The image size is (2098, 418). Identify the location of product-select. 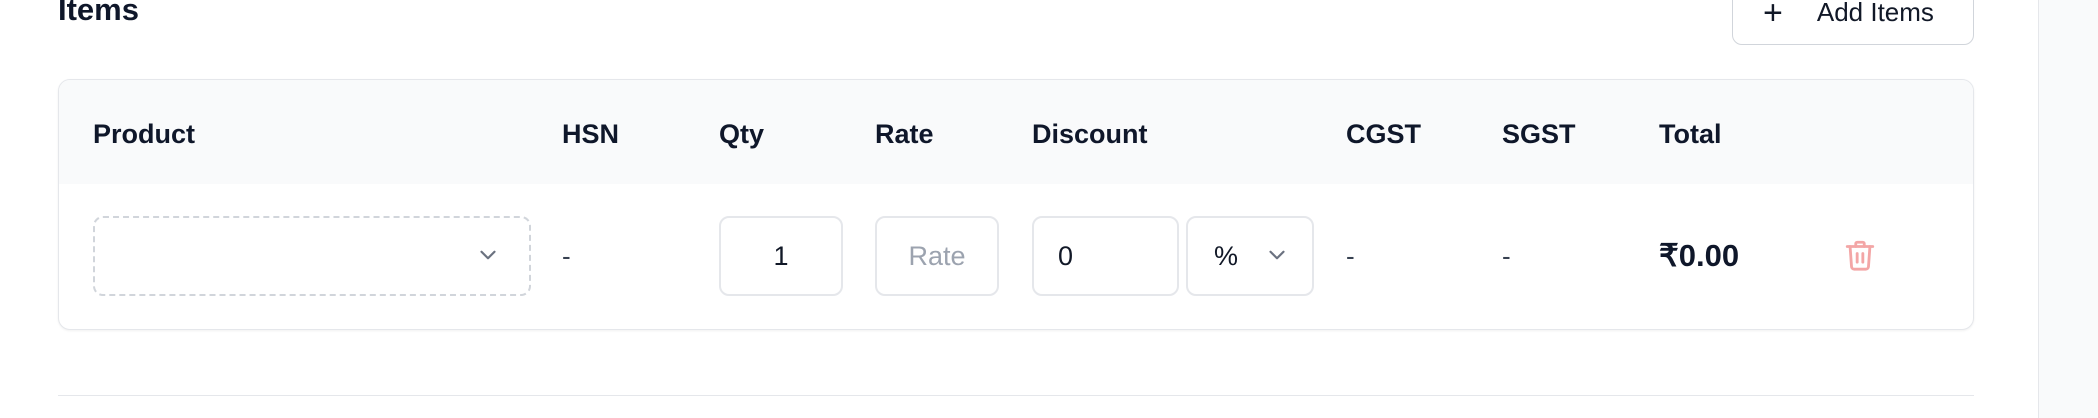
(312, 256).